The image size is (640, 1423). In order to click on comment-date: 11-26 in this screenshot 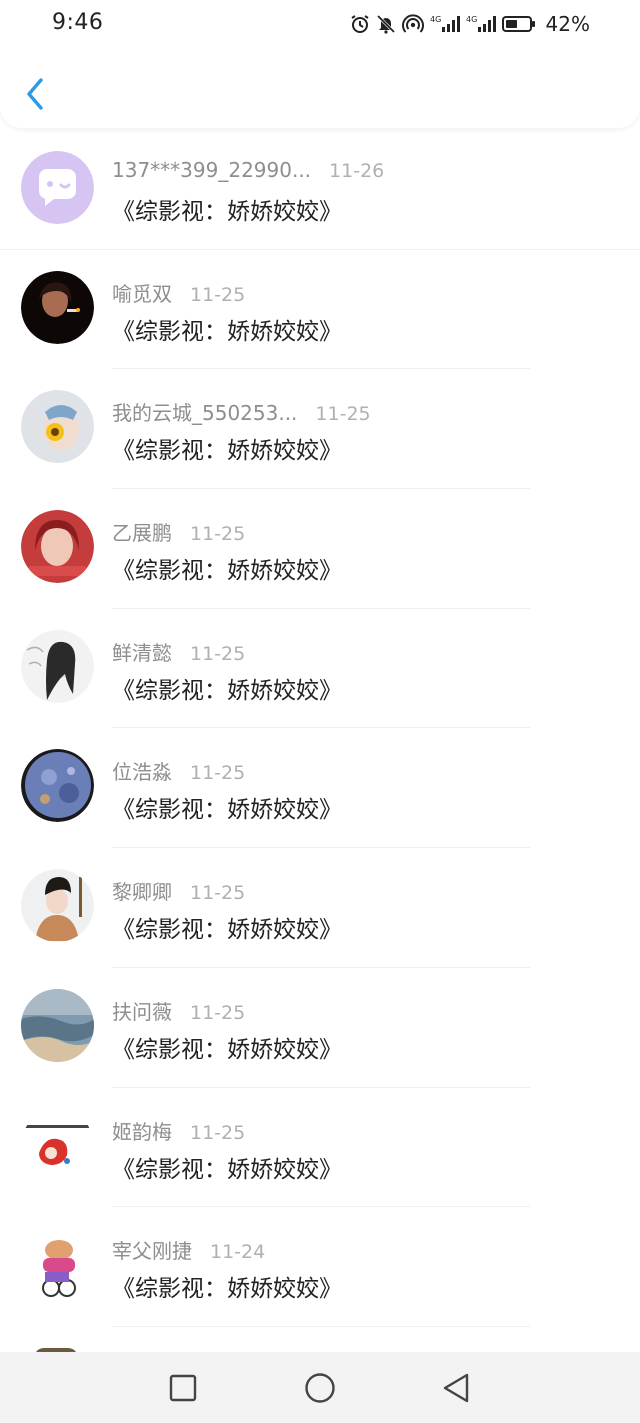, I will do `click(357, 171)`.